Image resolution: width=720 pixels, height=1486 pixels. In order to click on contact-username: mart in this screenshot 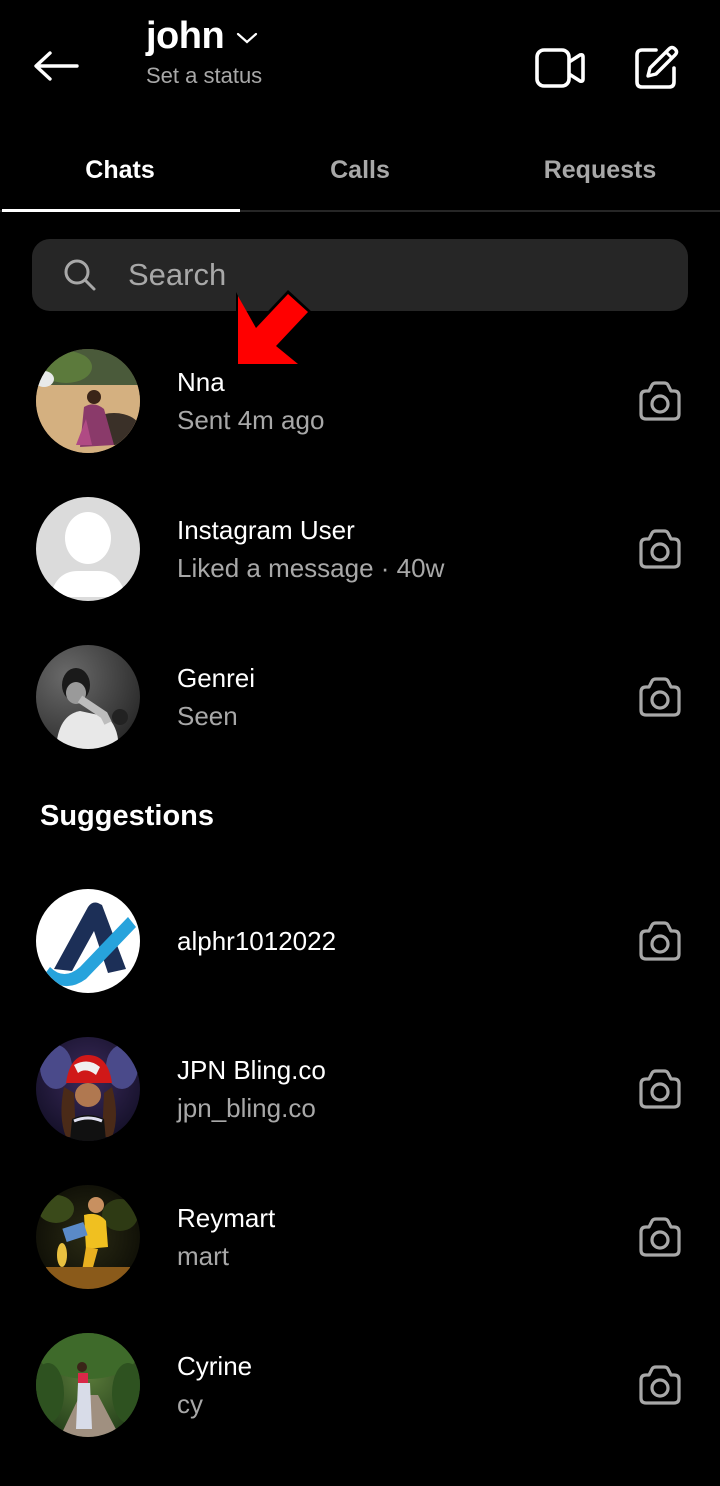, I will do `click(203, 1256)`.